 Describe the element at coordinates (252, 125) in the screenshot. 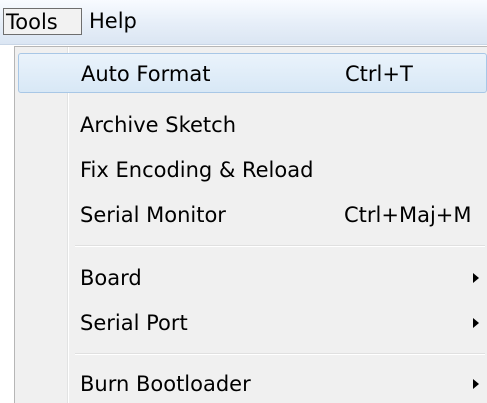

I see `menu-item-archive-sketch: Archive Sketch` at that location.